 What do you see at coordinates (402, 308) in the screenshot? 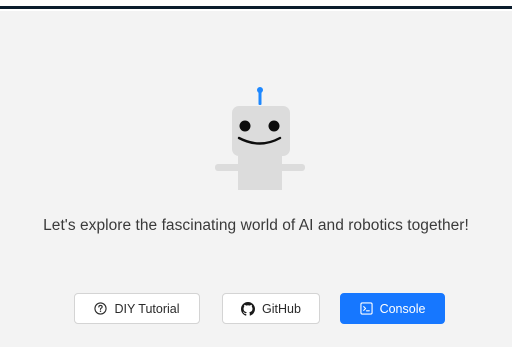
I see `console-label: Console` at bounding box center [402, 308].